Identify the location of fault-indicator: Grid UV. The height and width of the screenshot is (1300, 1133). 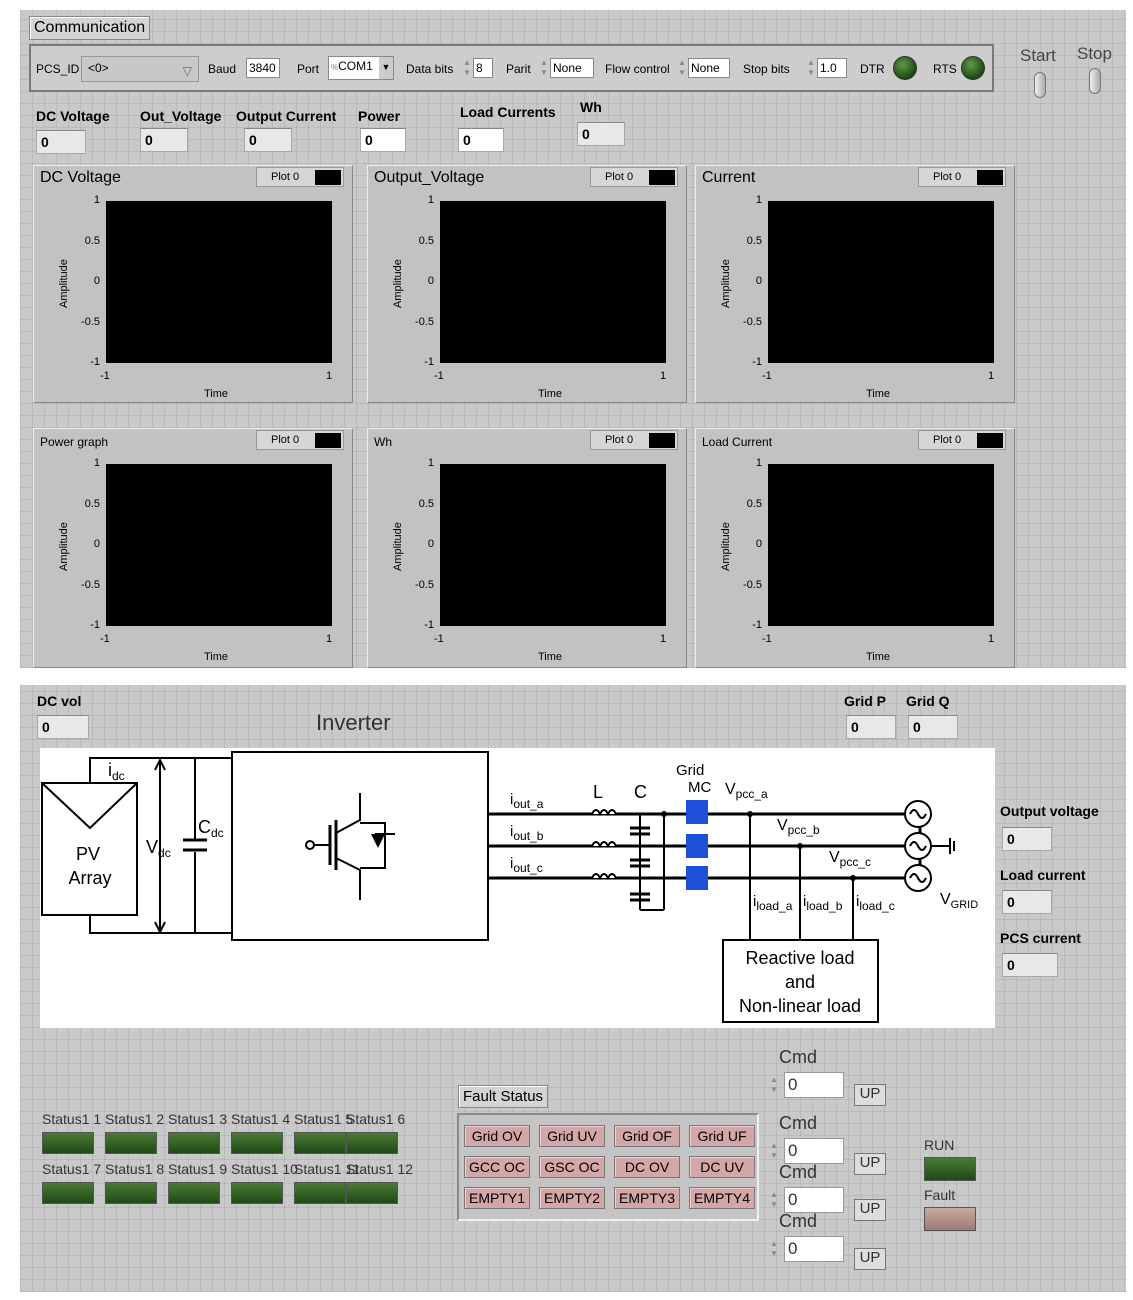
(572, 1136).